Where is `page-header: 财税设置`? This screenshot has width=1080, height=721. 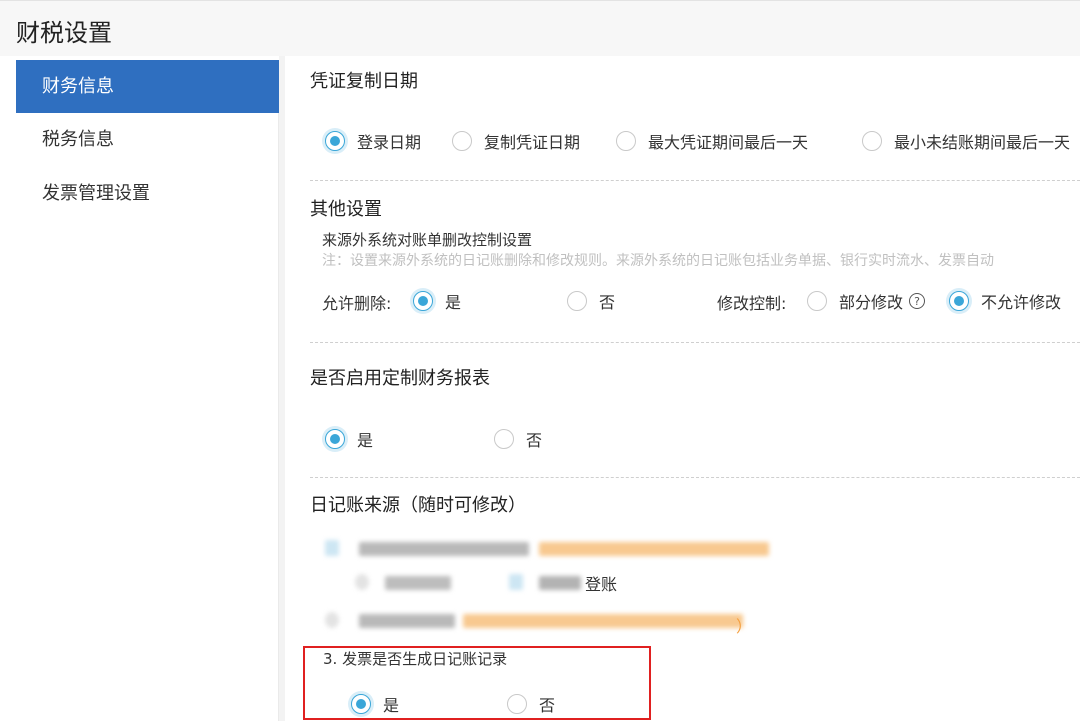 page-header: 财税设置 is located at coordinates (540, 28).